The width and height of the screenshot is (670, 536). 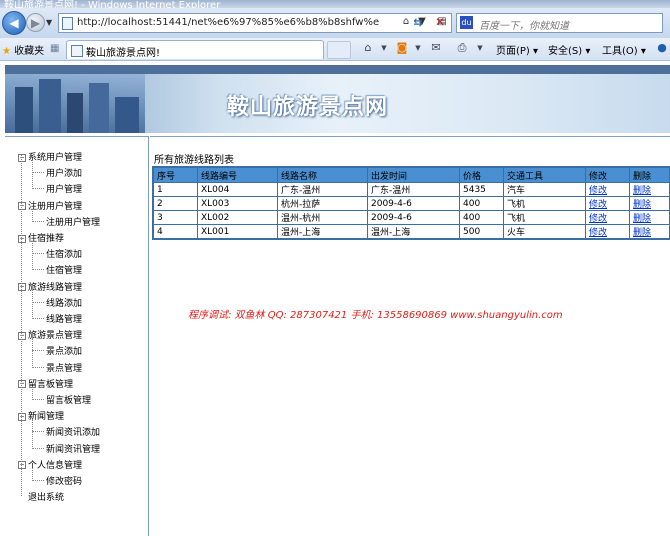 What do you see at coordinates (64, 350) in the screenshot?
I see `sidebar-item: 景点添加` at bounding box center [64, 350].